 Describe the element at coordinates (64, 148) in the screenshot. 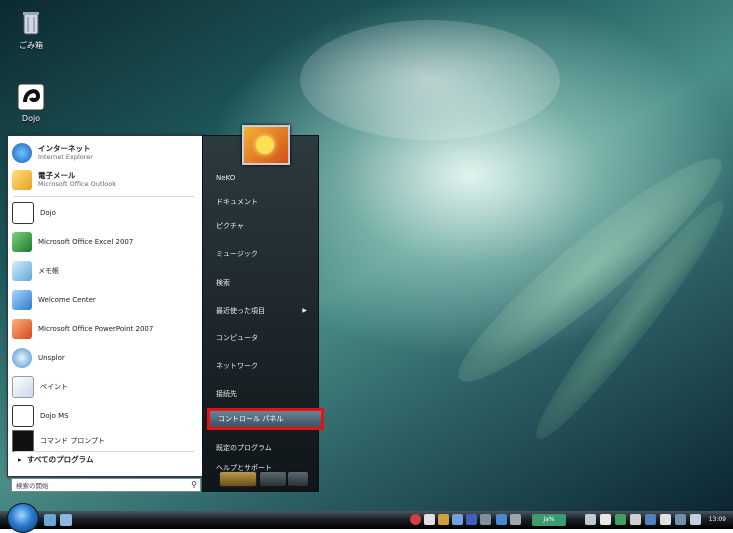

I see `pinned-title: インターネット` at that location.